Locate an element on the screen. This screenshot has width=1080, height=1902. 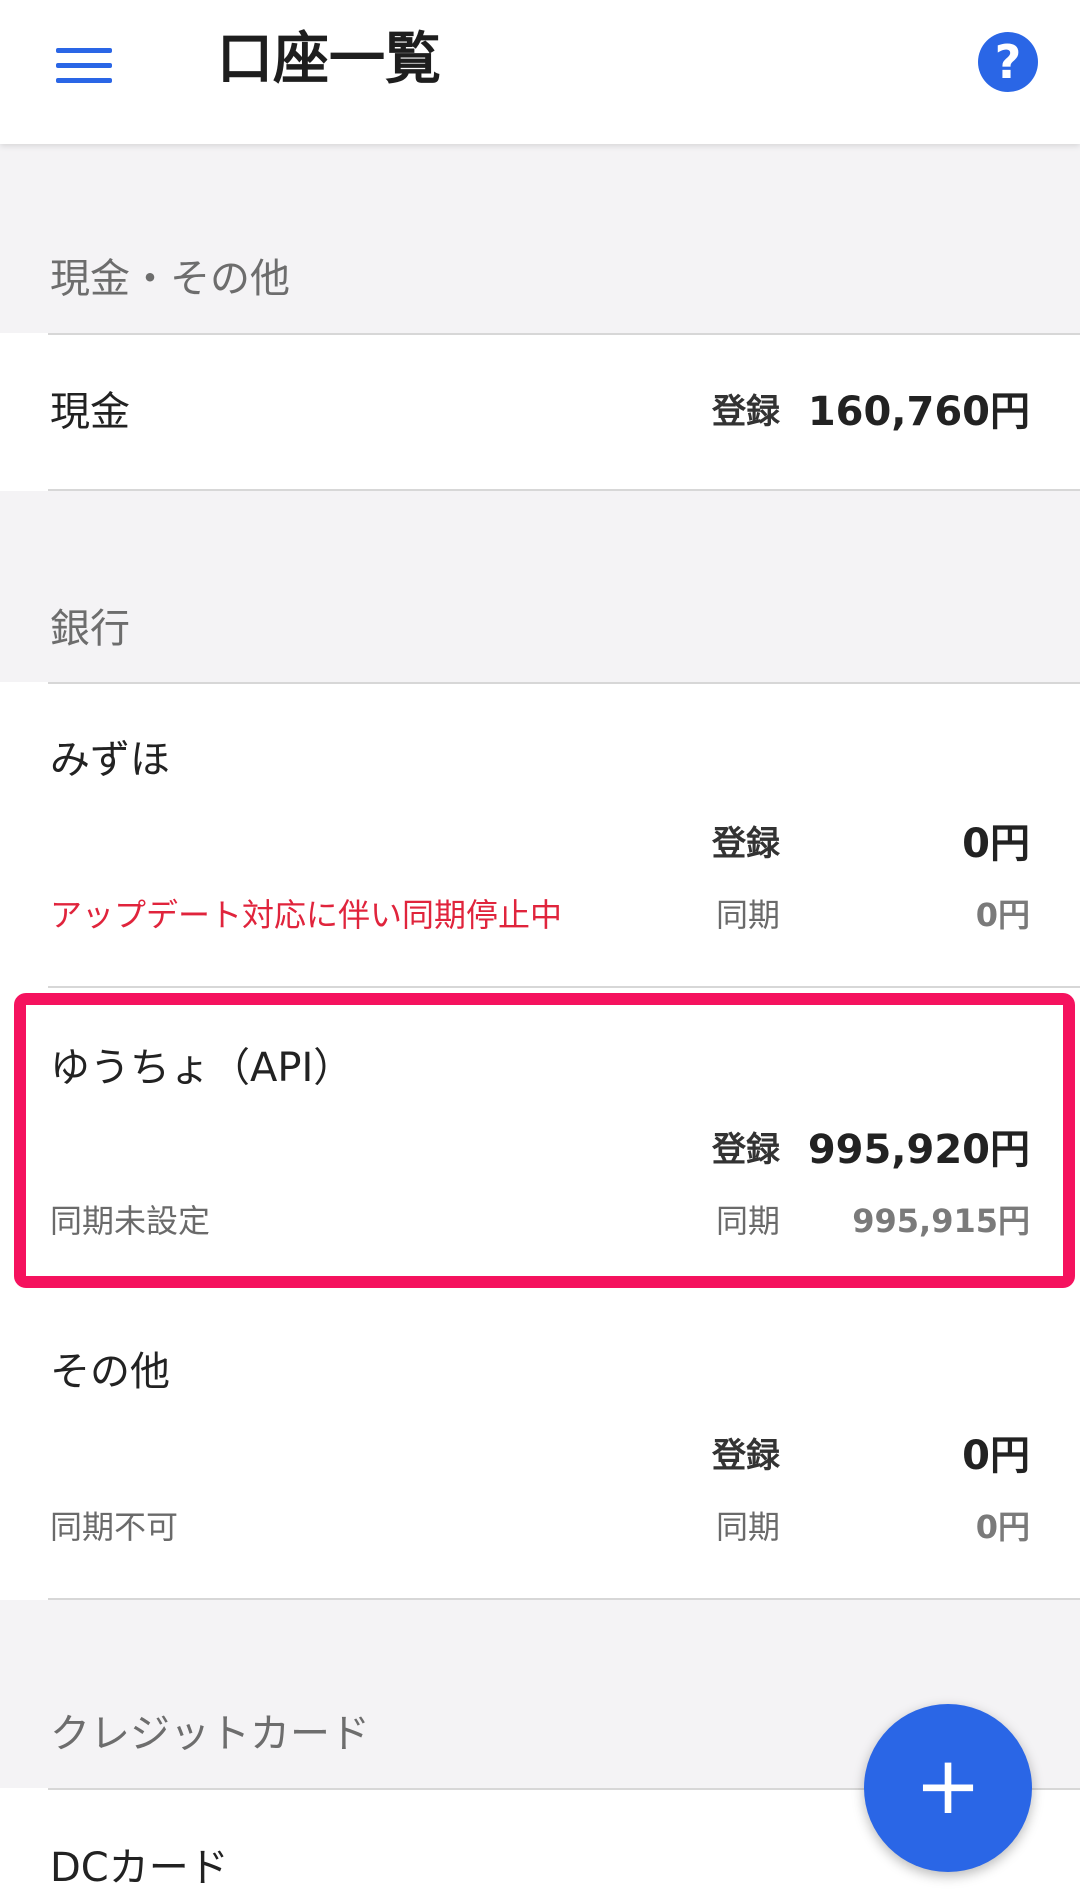
help-icon: ? is located at coordinates (1008, 62).